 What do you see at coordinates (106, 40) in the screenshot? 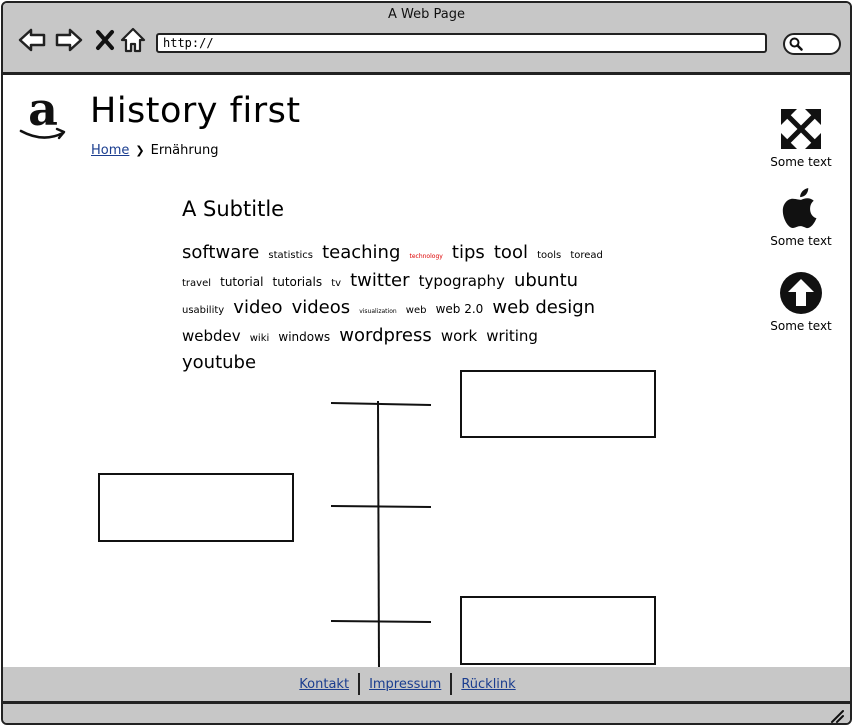
I see `close-icon` at bounding box center [106, 40].